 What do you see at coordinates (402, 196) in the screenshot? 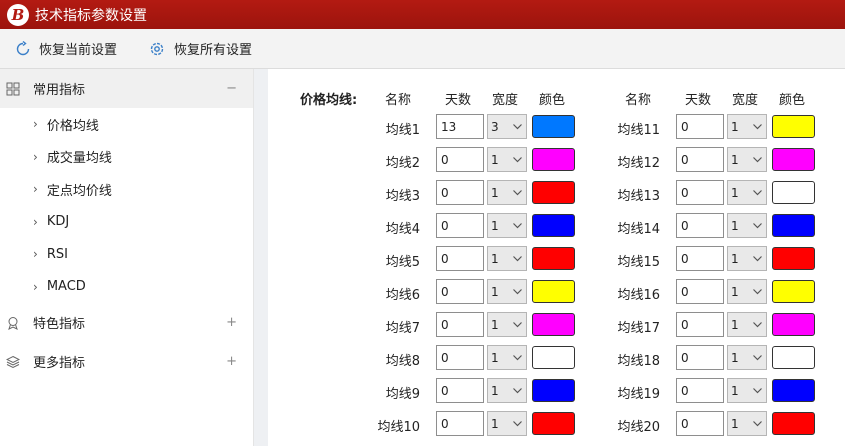
I see `ma-row-label: 均线3` at bounding box center [402, 196].